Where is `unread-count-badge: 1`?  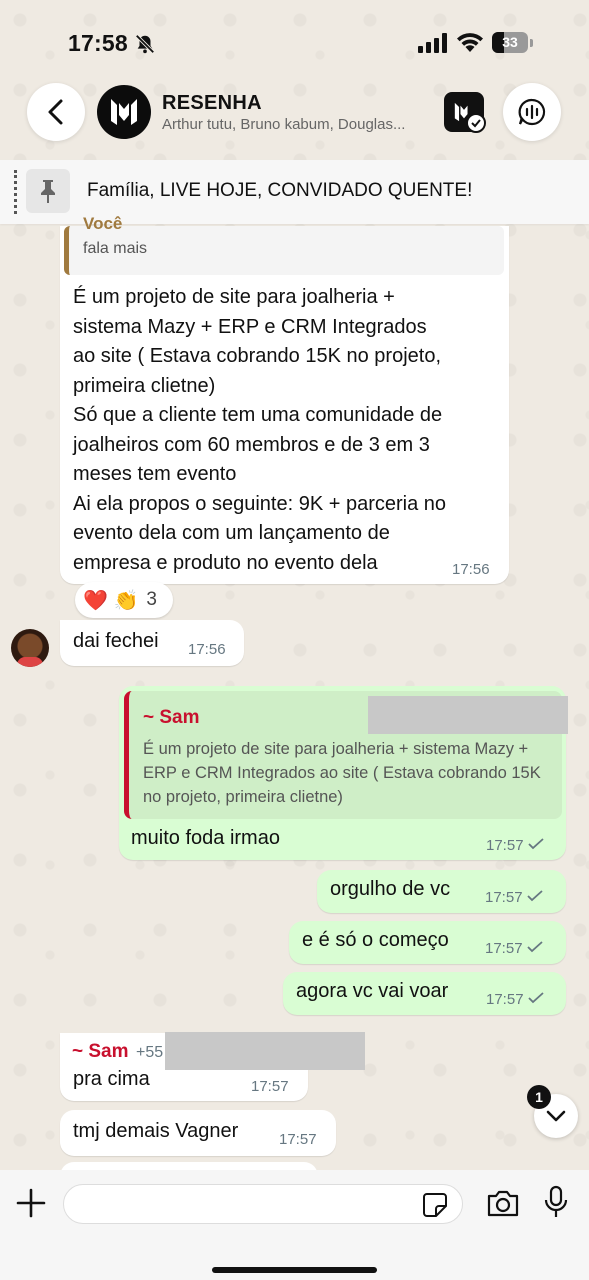
unread-count-badge: 1 is located at coordinates (539, 1097).